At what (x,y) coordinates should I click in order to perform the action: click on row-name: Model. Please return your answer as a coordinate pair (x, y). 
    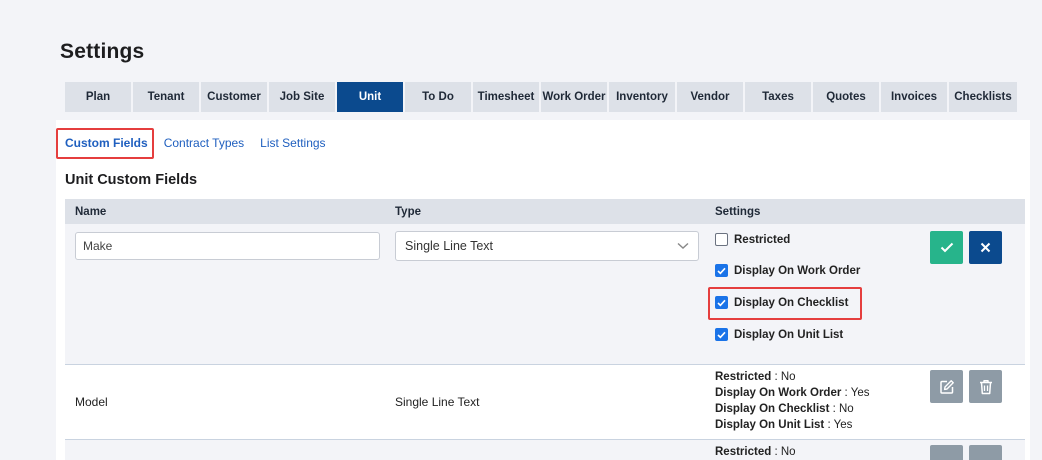
    Looking at the image, I should click on (91, 402).